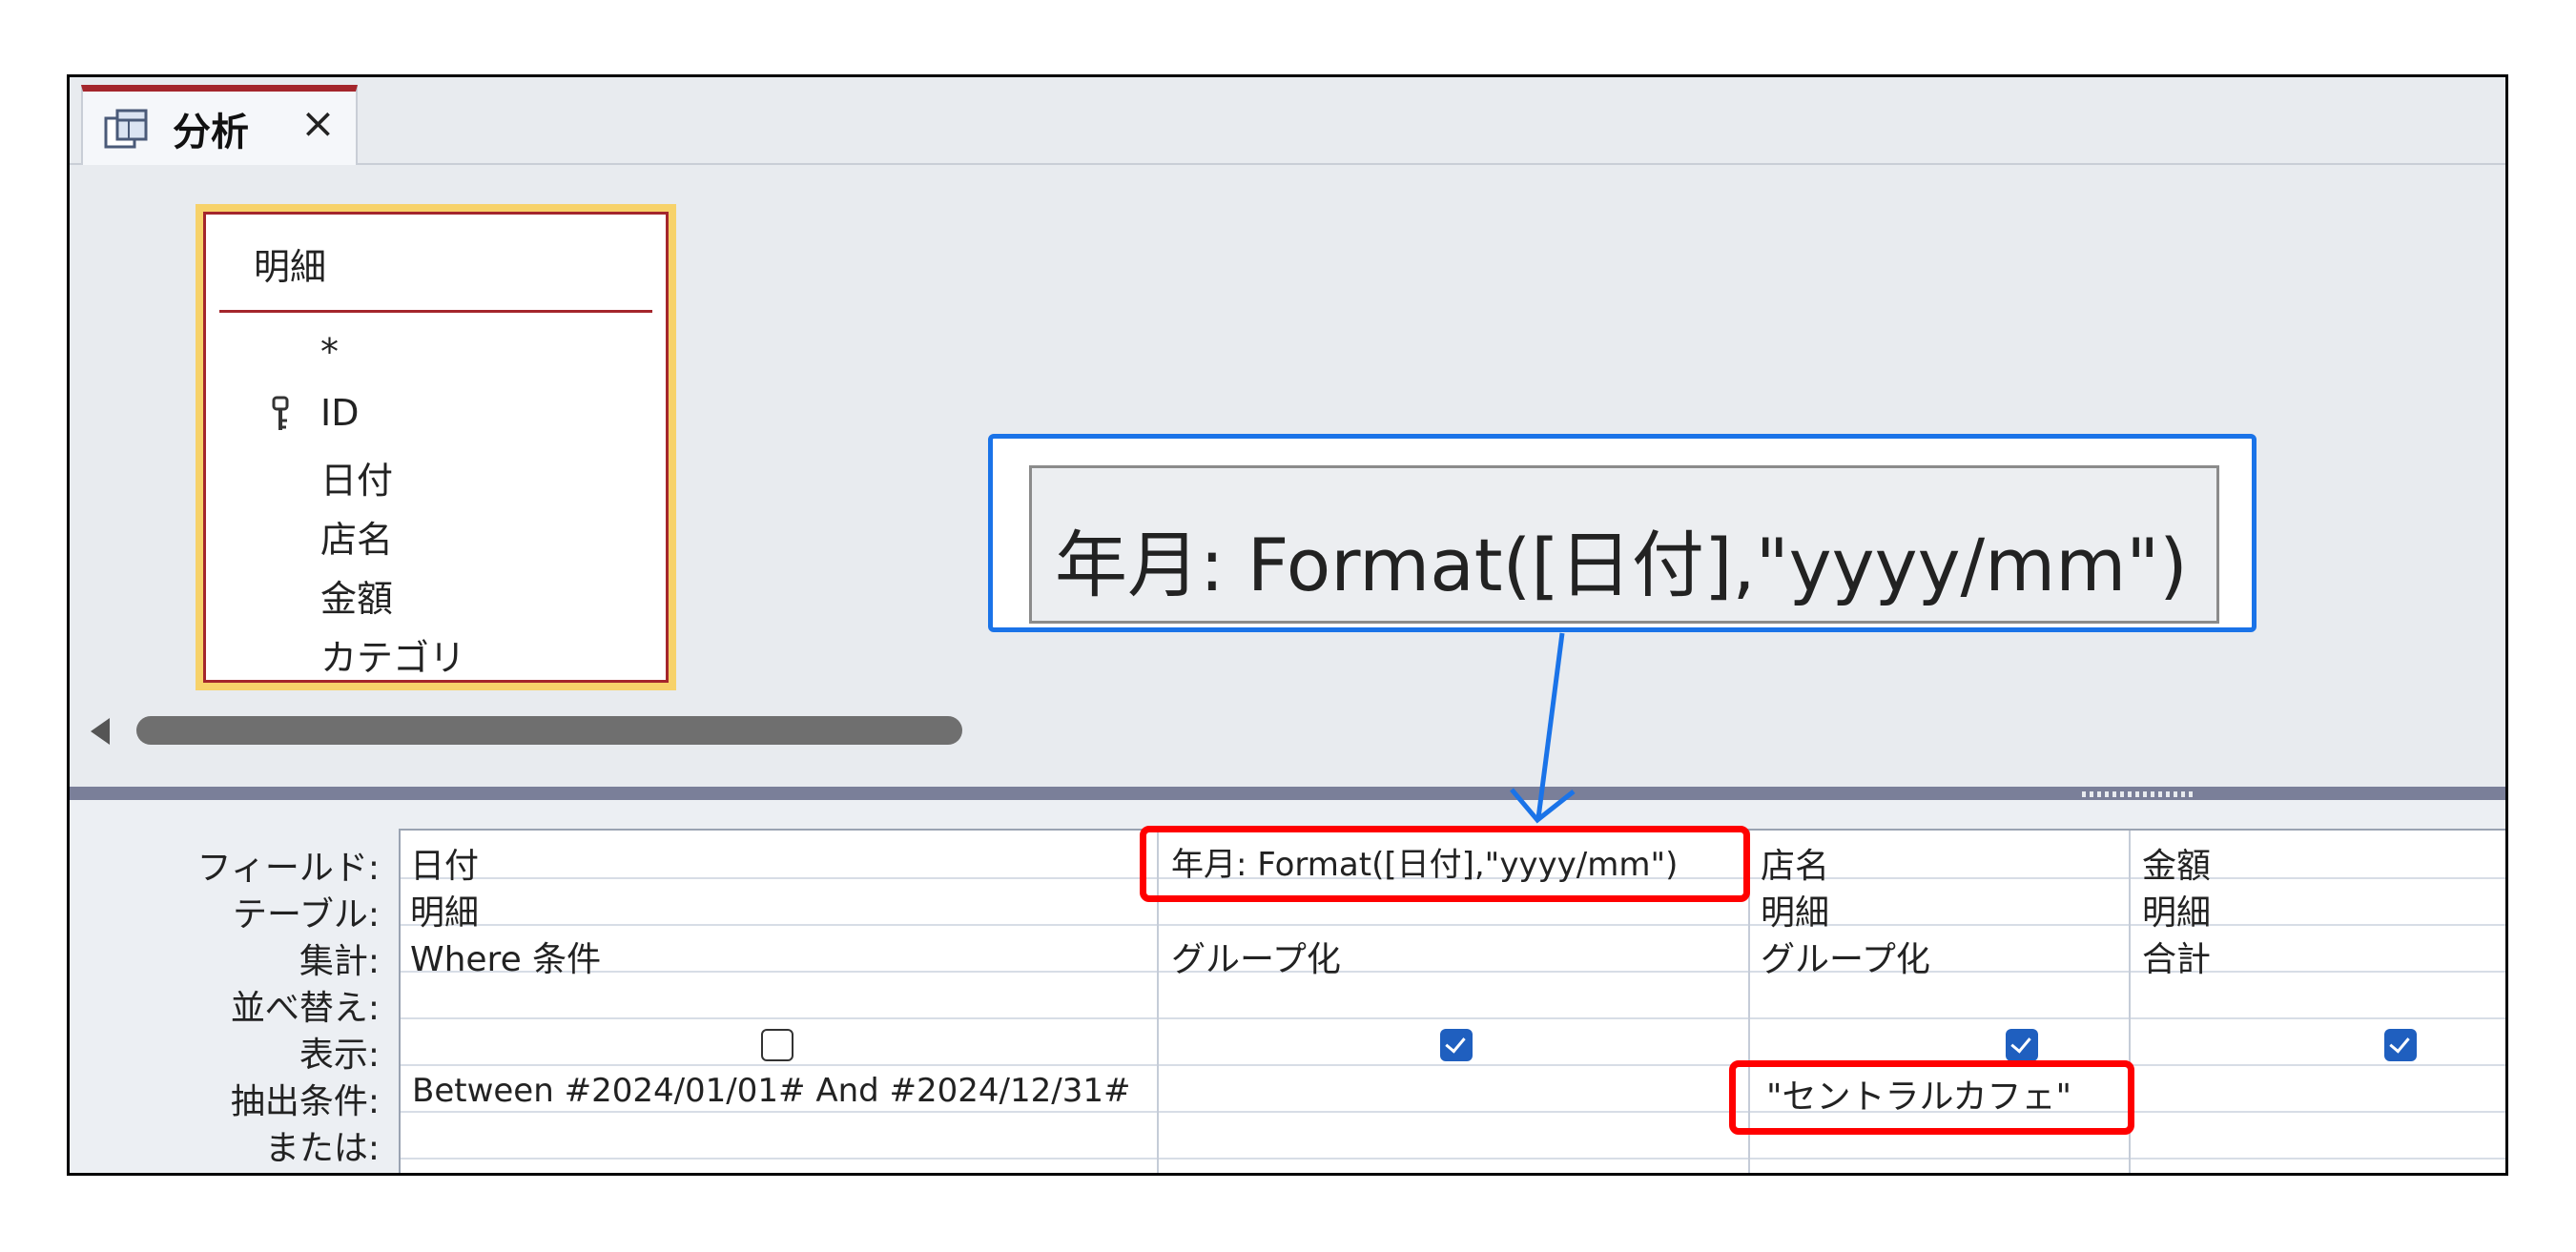  I want to click on callout-arrow, so click(1543, 728).